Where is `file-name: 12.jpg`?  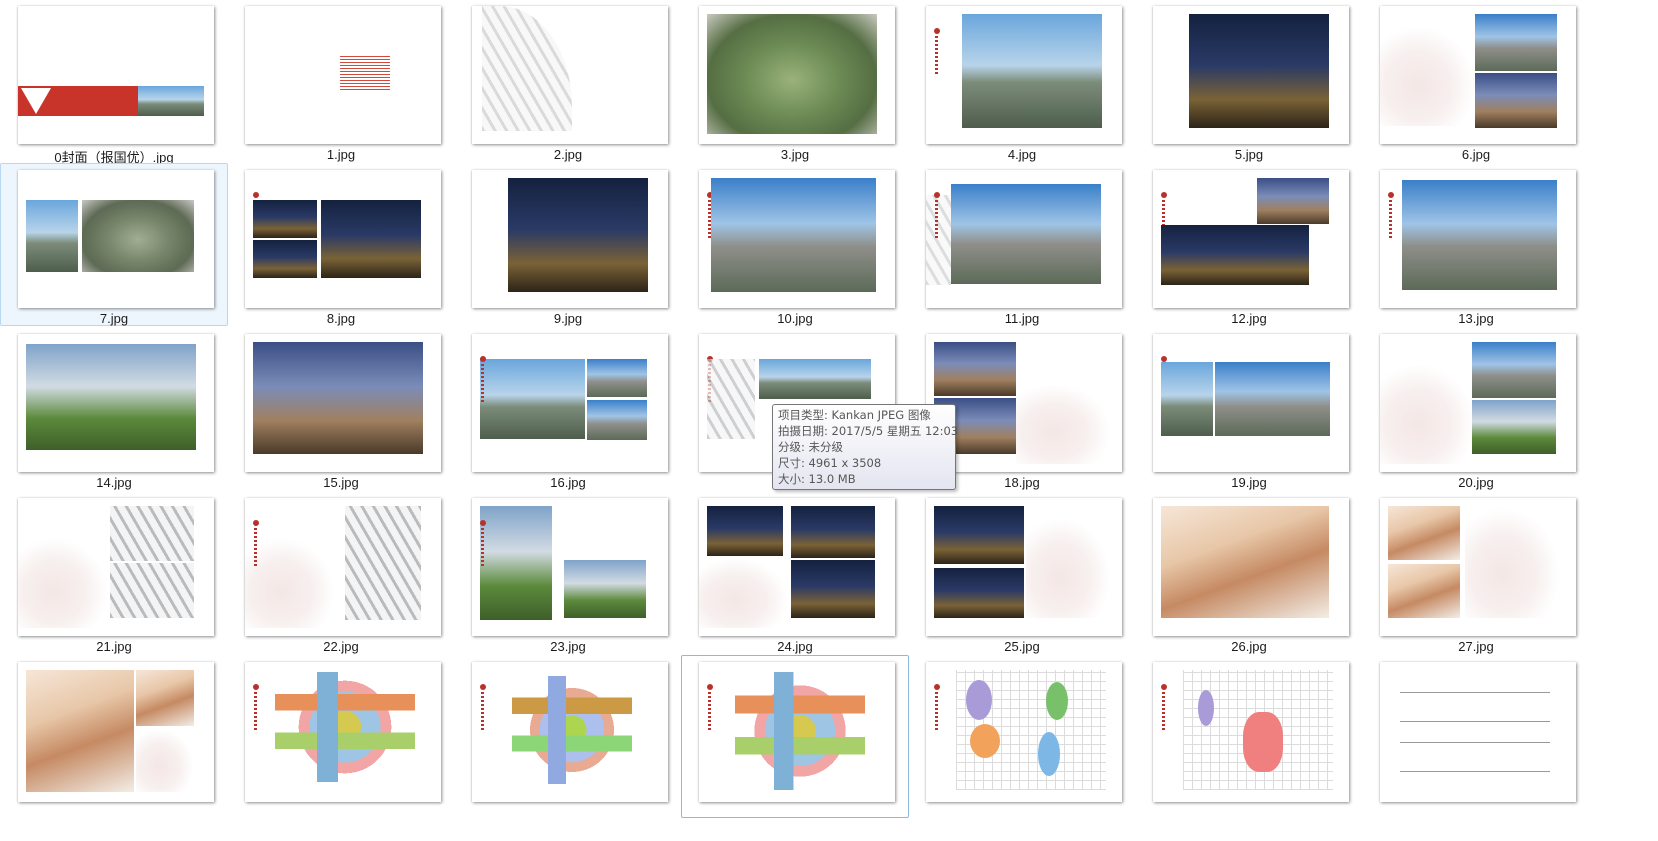 file-name: 12.jpg is located at coordinates (1249, 318).